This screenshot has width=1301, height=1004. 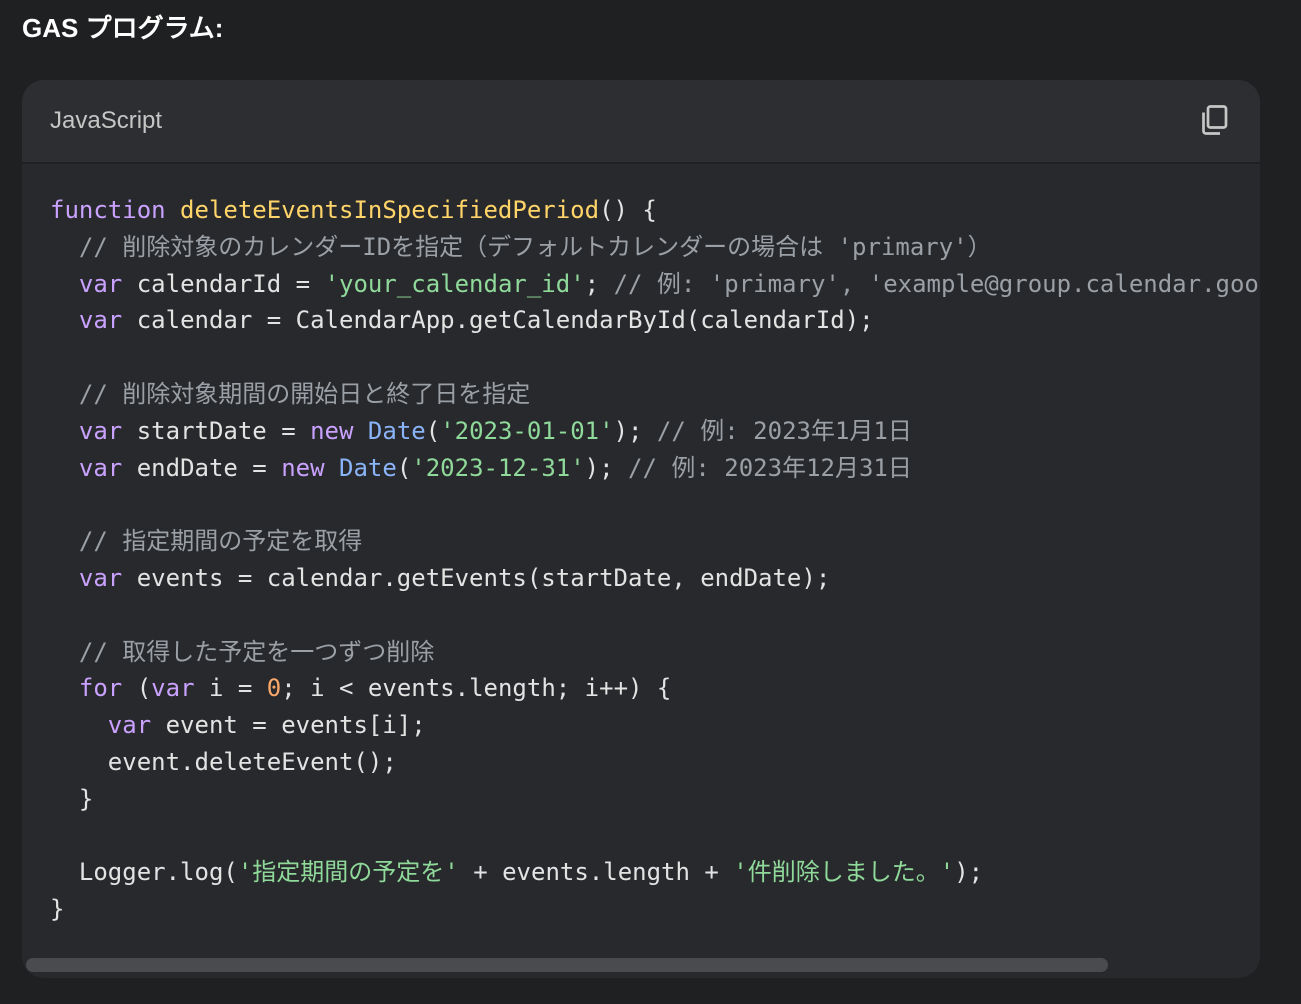 What do you see at coordinates (290, 393) in the screenshot?
I see `code-token: // 削除対象期間の開始日と終了日を指定` at bounding box center [290, 393].